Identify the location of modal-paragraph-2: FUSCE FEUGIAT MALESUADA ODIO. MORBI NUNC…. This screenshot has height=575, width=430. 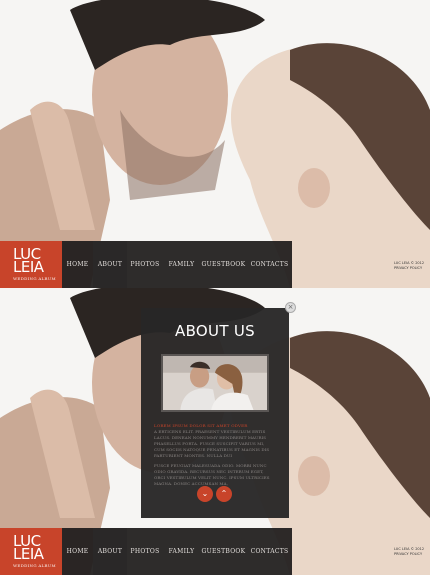
(212, 474).